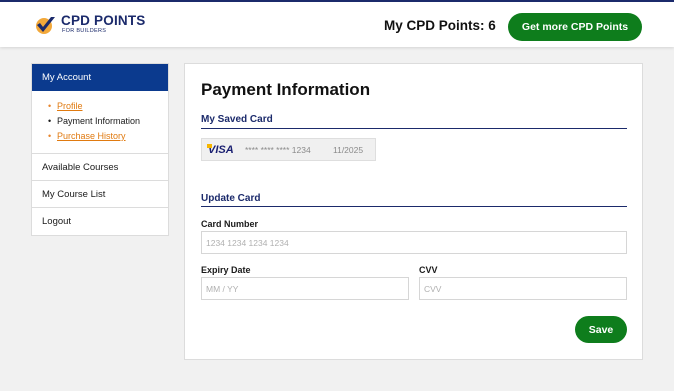 The width and height of the screenshot is (674, 391). Describe the element at coordinates (278, 149) in the screenshot. I see `masked-card-number: **** **** **** 1234` at that location.